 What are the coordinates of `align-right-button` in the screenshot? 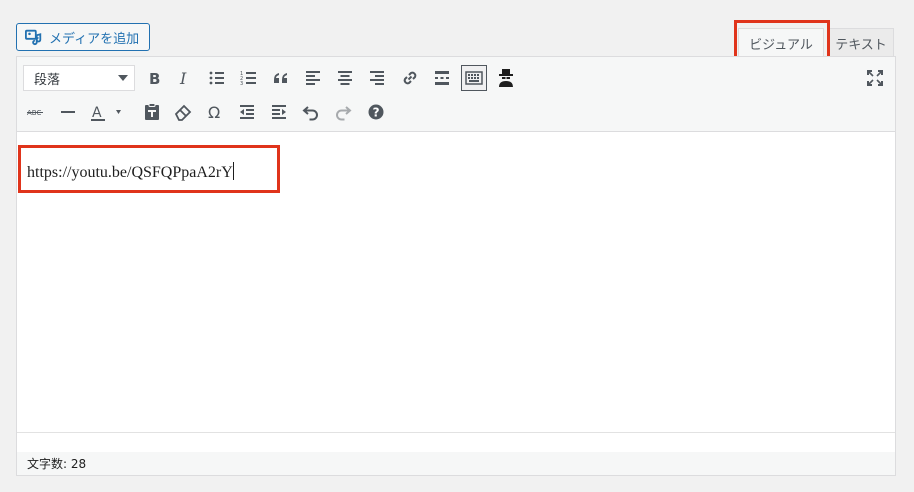 It's located at (377, 78).